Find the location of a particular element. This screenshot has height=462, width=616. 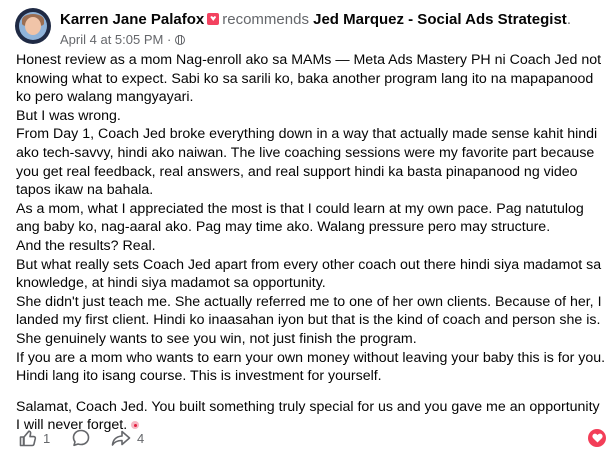

globe-icon is located at coordinates (179, 40).